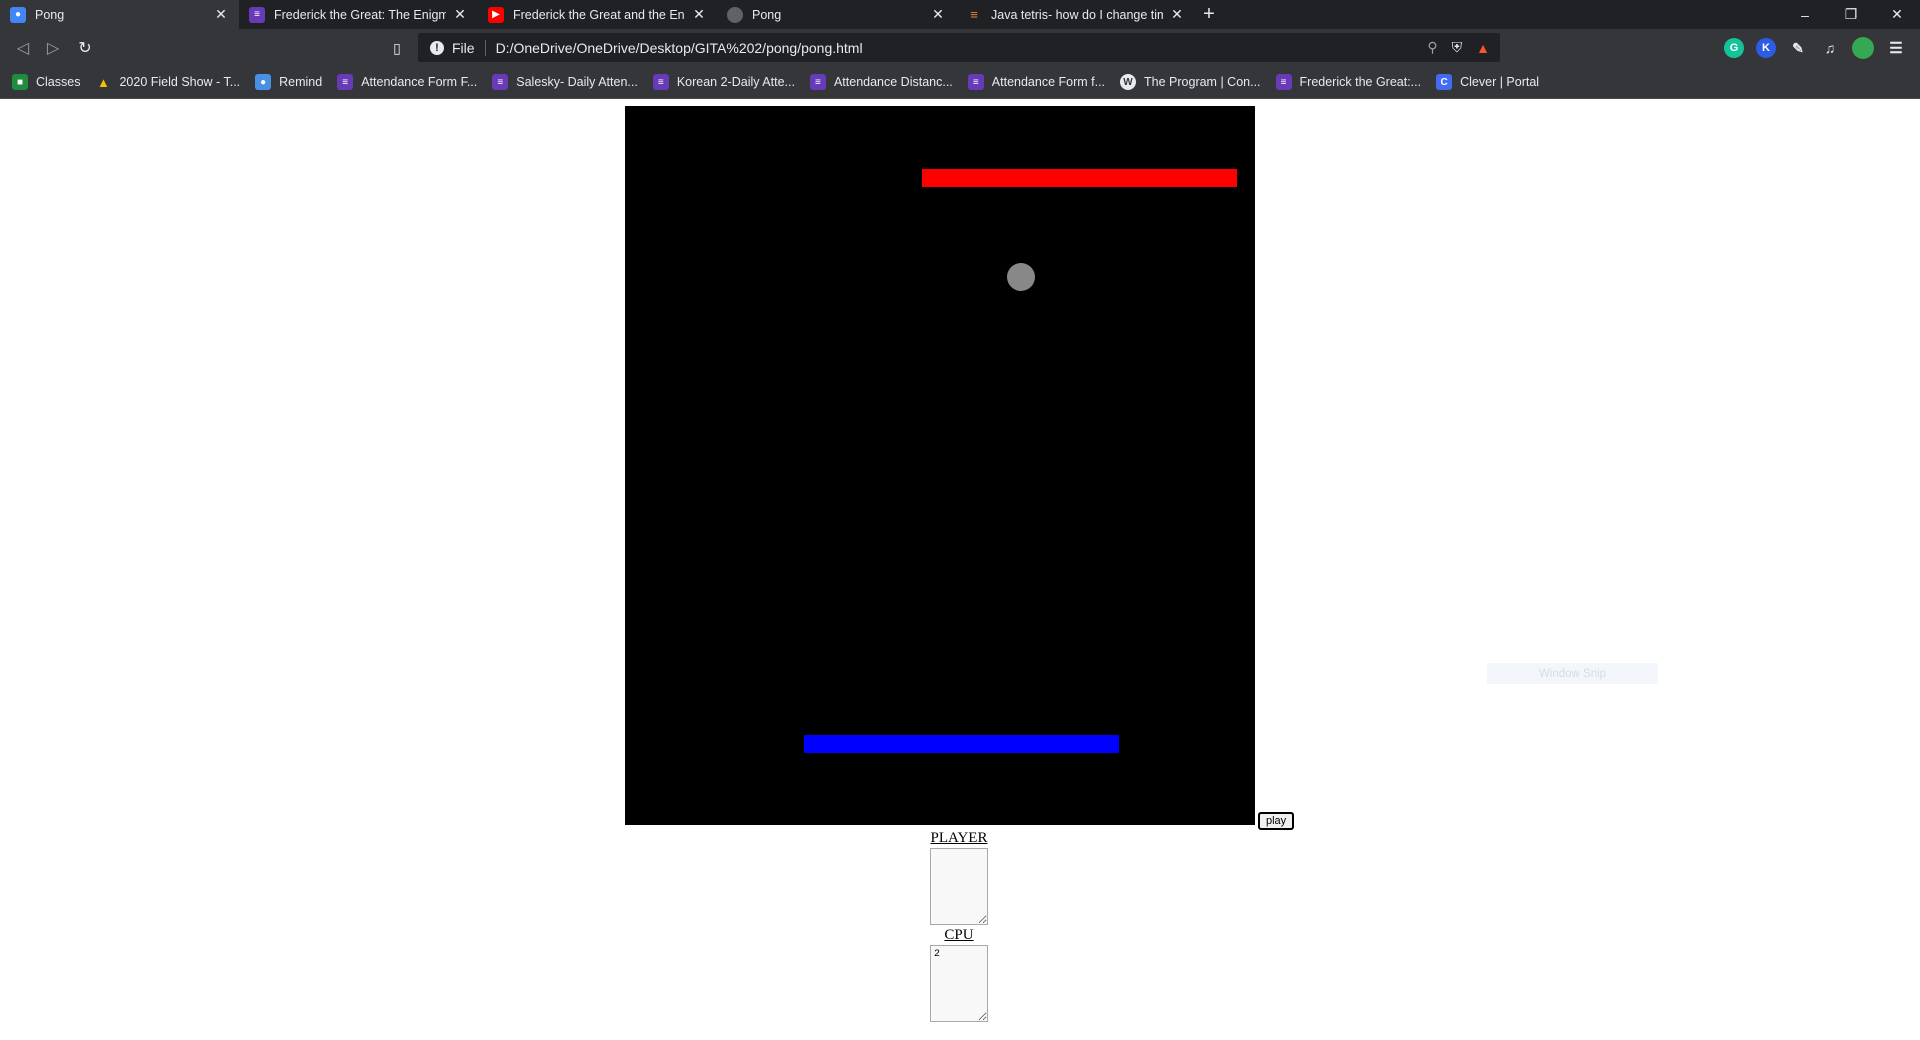  What do you see at coordinates (119, 14) in the screenshot?
I see `tab-pong: ● Pong ✕` at bounding box center [119, 14].